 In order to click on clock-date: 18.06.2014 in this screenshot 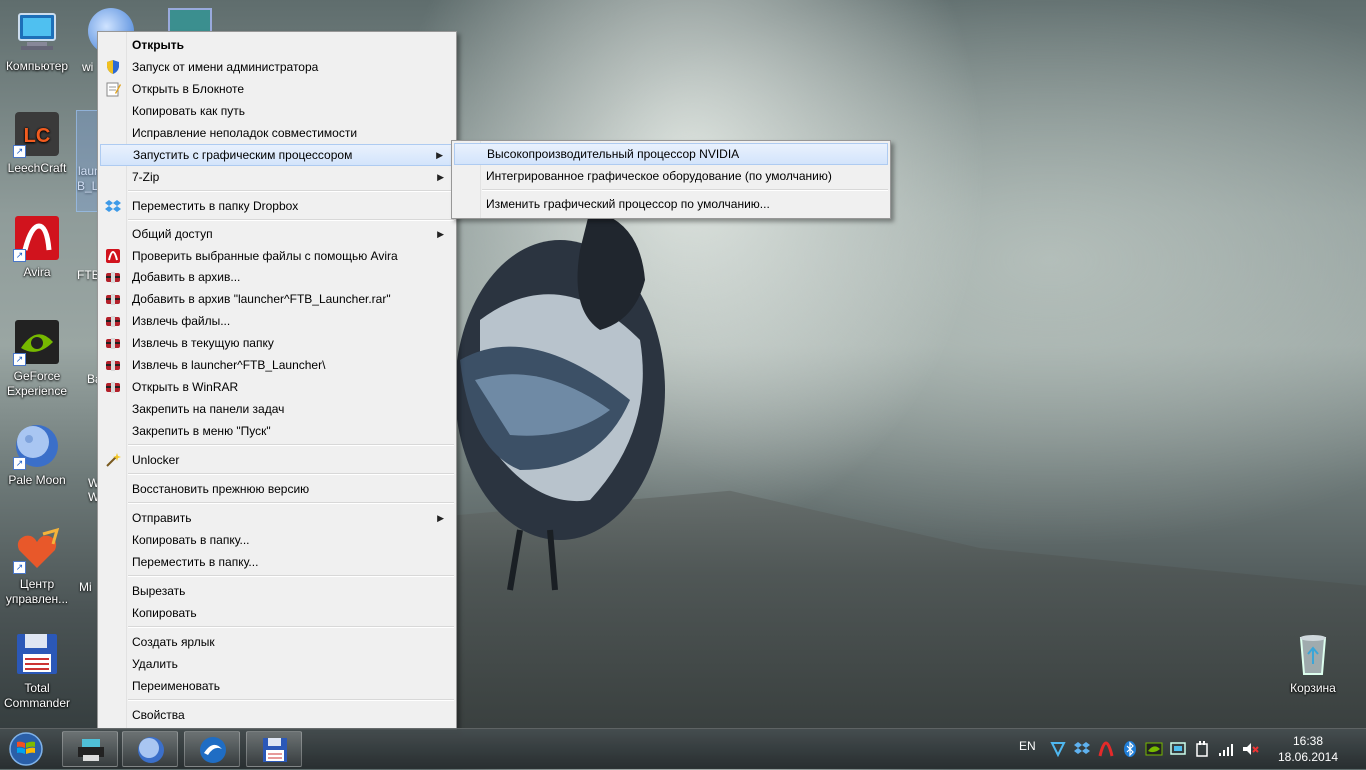, I will do `click(1308, 757)`.